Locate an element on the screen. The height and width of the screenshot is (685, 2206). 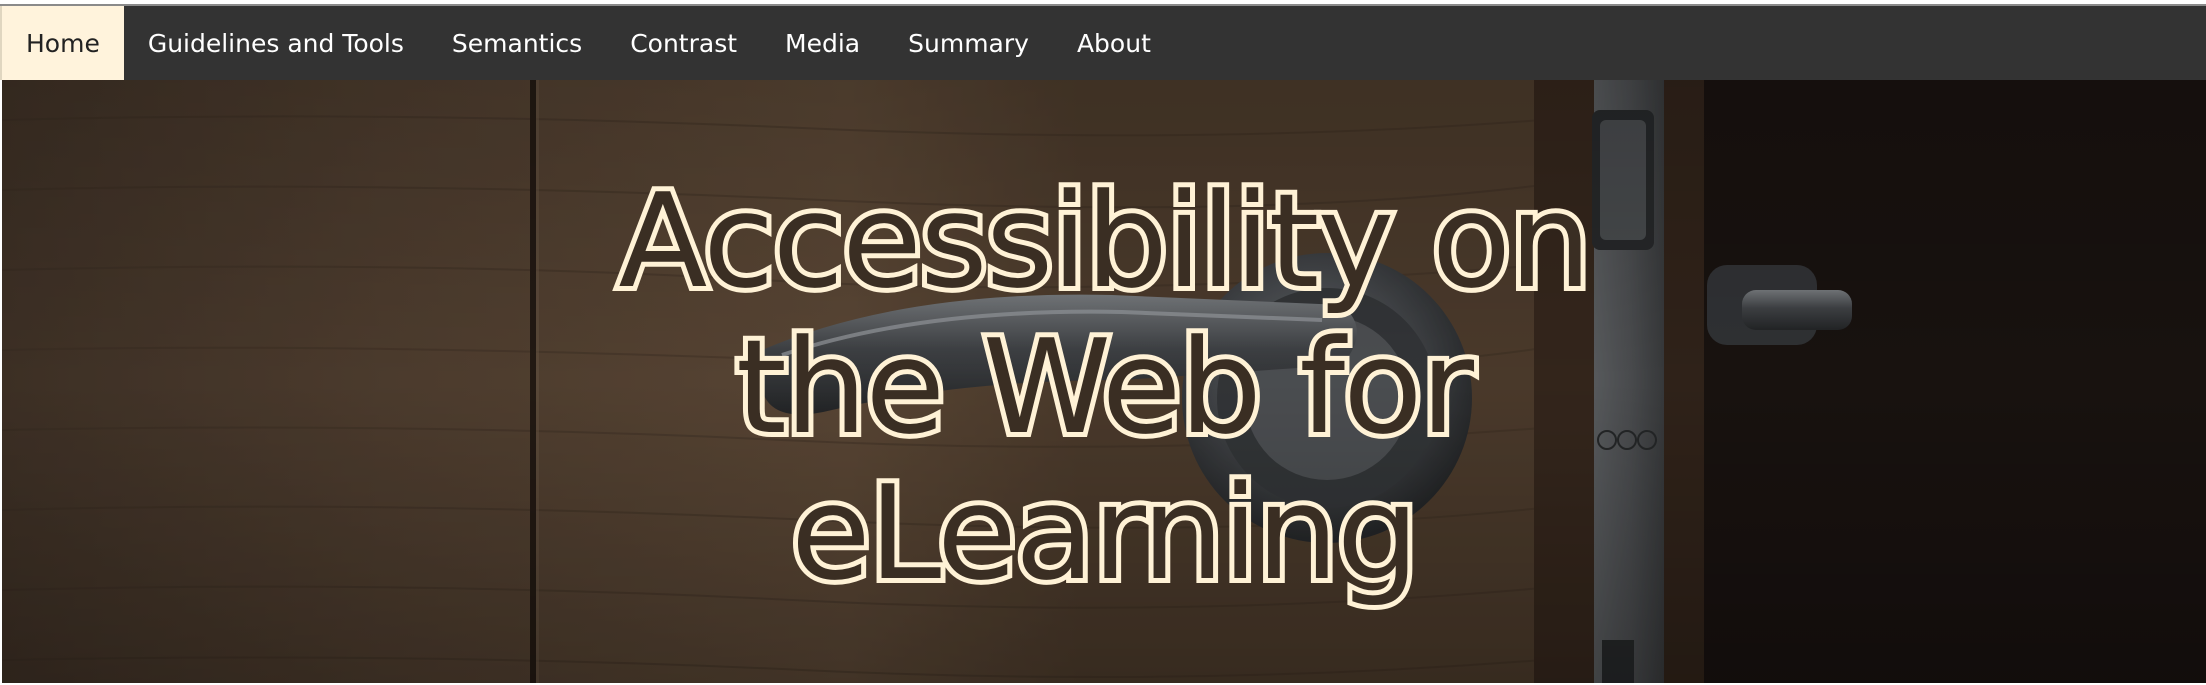
nav-home: Home is located at coordinates (62, 43).